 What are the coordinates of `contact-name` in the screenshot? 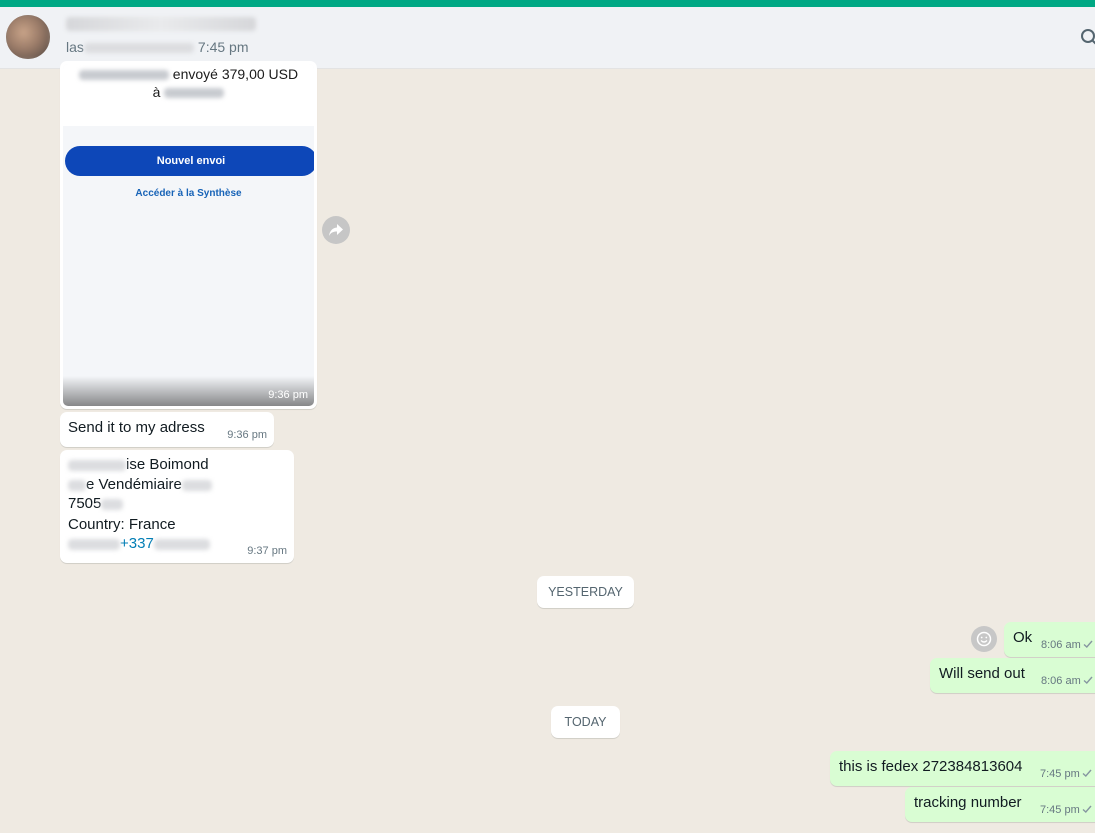 It's located at (161, 26).